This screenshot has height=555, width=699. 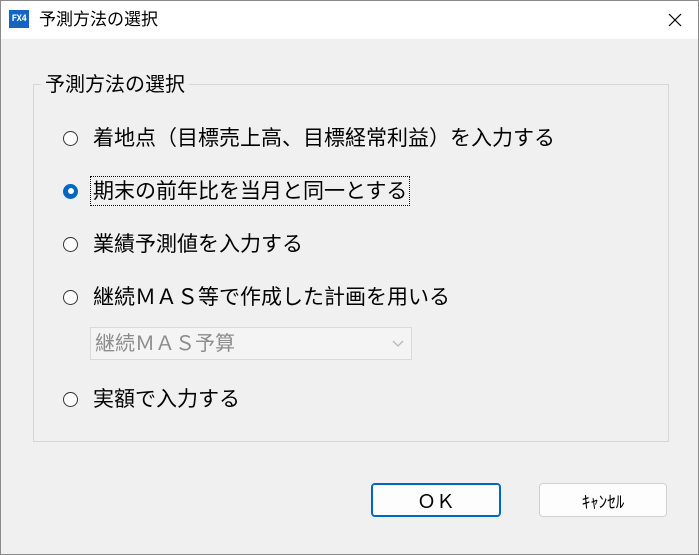 What do you see at coordinates (271, 297) in the screenshot?
I see `radio-label: 継続ＭＡＳ等で作成した計画を用いる` at bounding box center [271, 297].